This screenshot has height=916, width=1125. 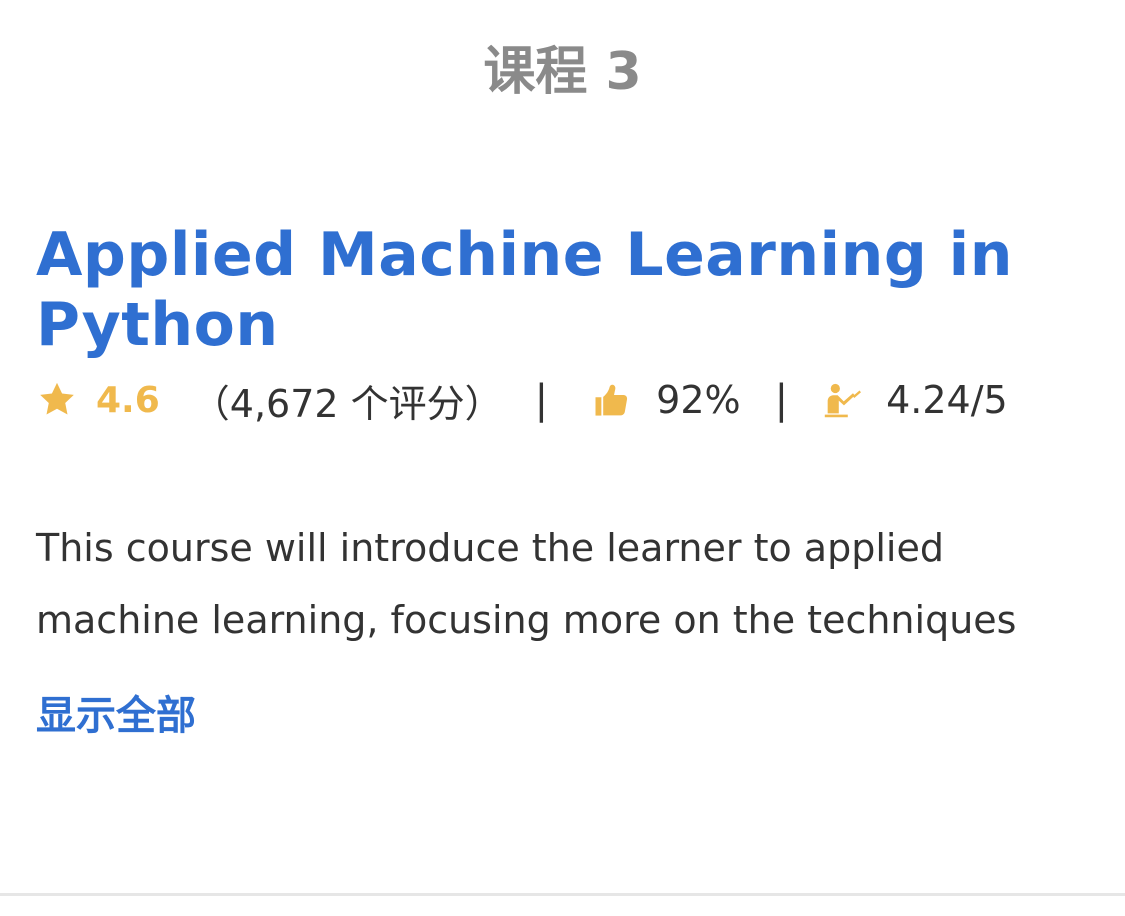 I want to click on rating-value: 4.6, so click(x=128, y=400).